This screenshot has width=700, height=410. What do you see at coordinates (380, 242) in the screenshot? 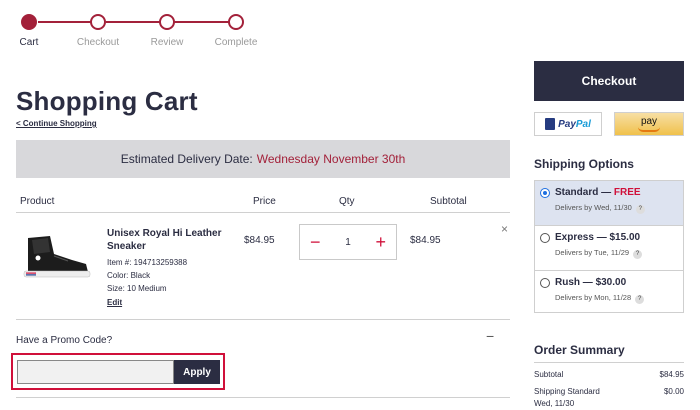
I see `increase-qty-button: +` at bounding box center [380, 242].